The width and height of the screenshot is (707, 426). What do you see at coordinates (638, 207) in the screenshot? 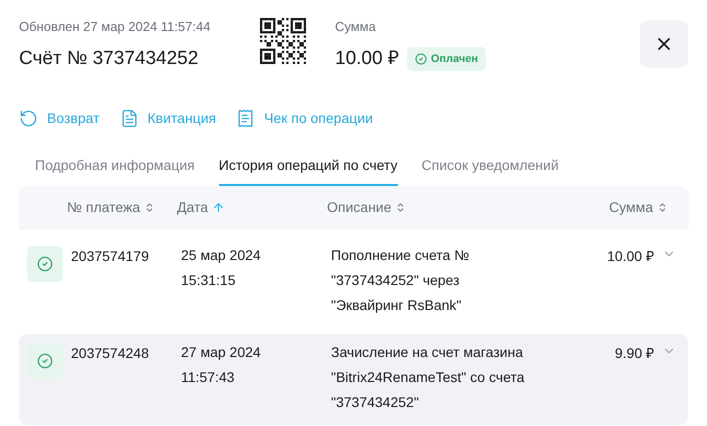
I see `column-header: Сумма` at bounding box center [638, 207].